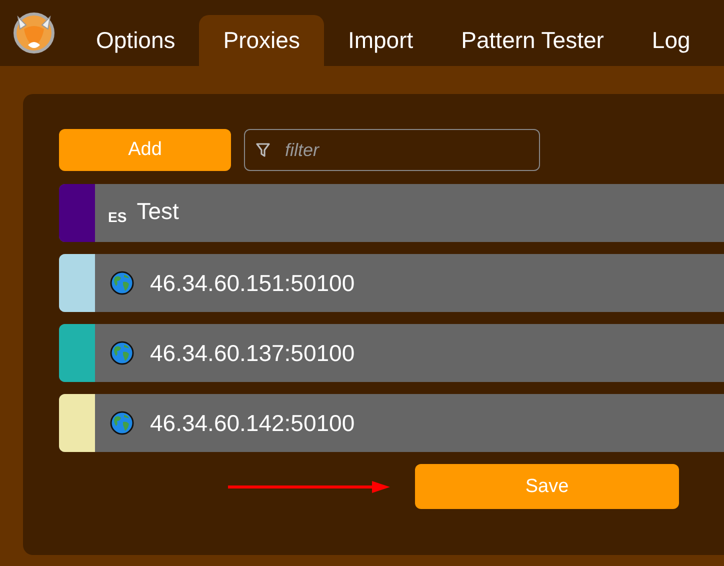  I want to click on proxy-title: 46.34.60.142:50100, so click(252, 423).